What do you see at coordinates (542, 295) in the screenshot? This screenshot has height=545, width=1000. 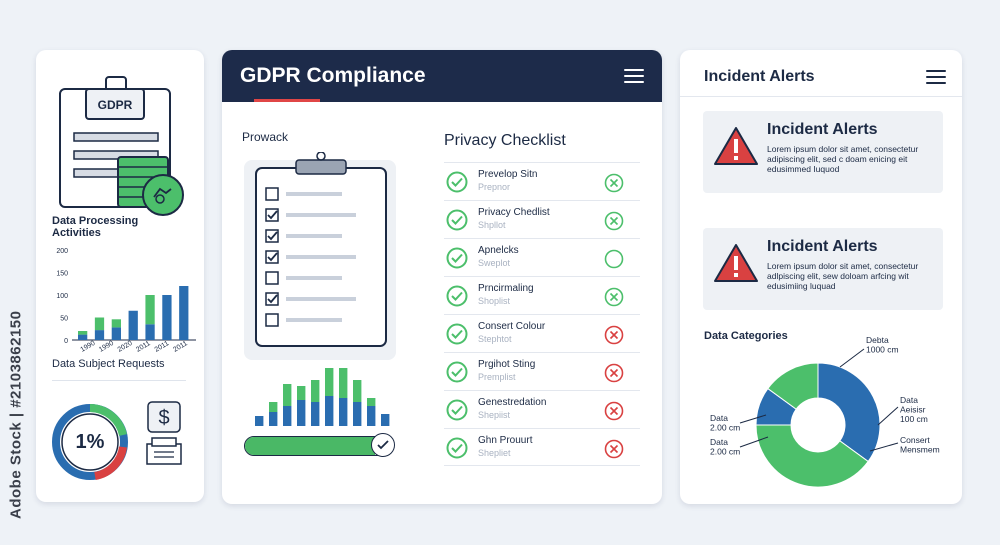 I see `checklist-item: Prncirmaling Shoplist` at bounding box center [542, 295].